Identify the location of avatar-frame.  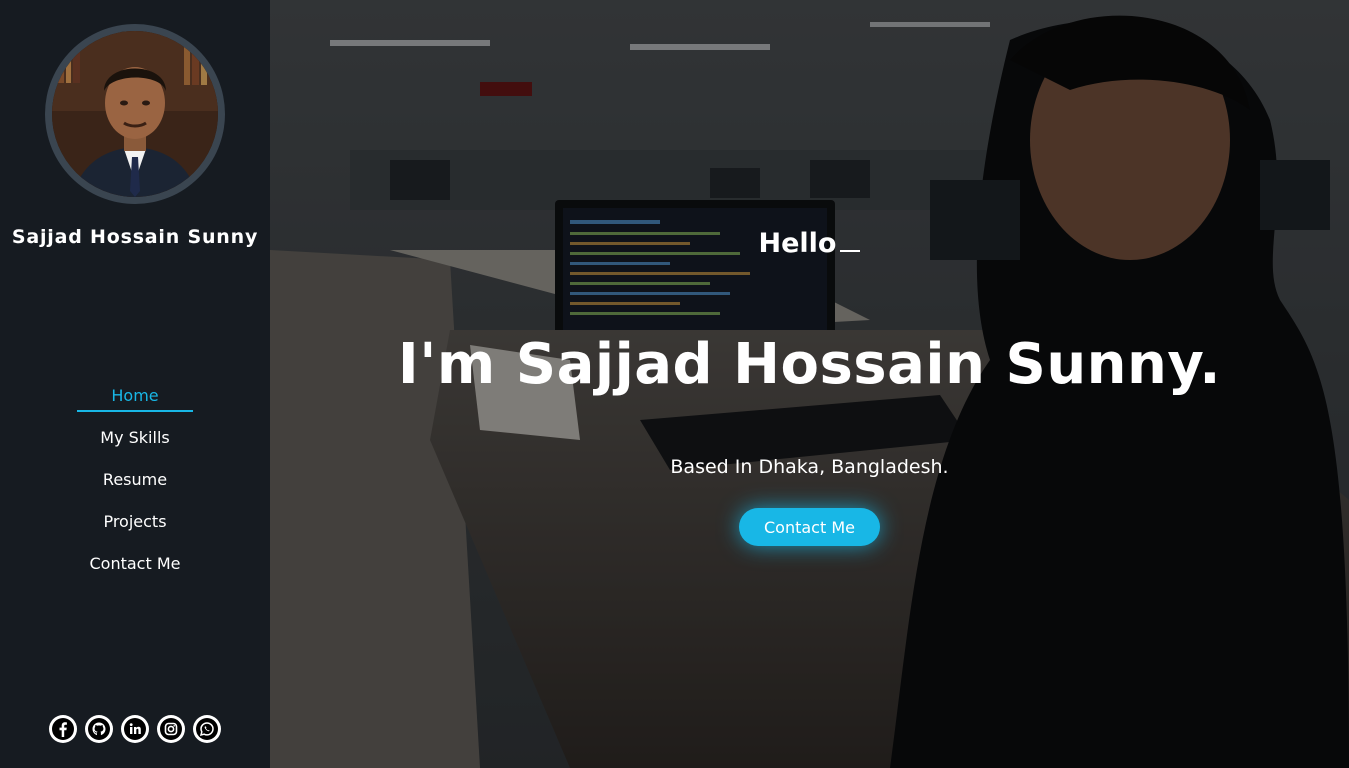
(135, 114).